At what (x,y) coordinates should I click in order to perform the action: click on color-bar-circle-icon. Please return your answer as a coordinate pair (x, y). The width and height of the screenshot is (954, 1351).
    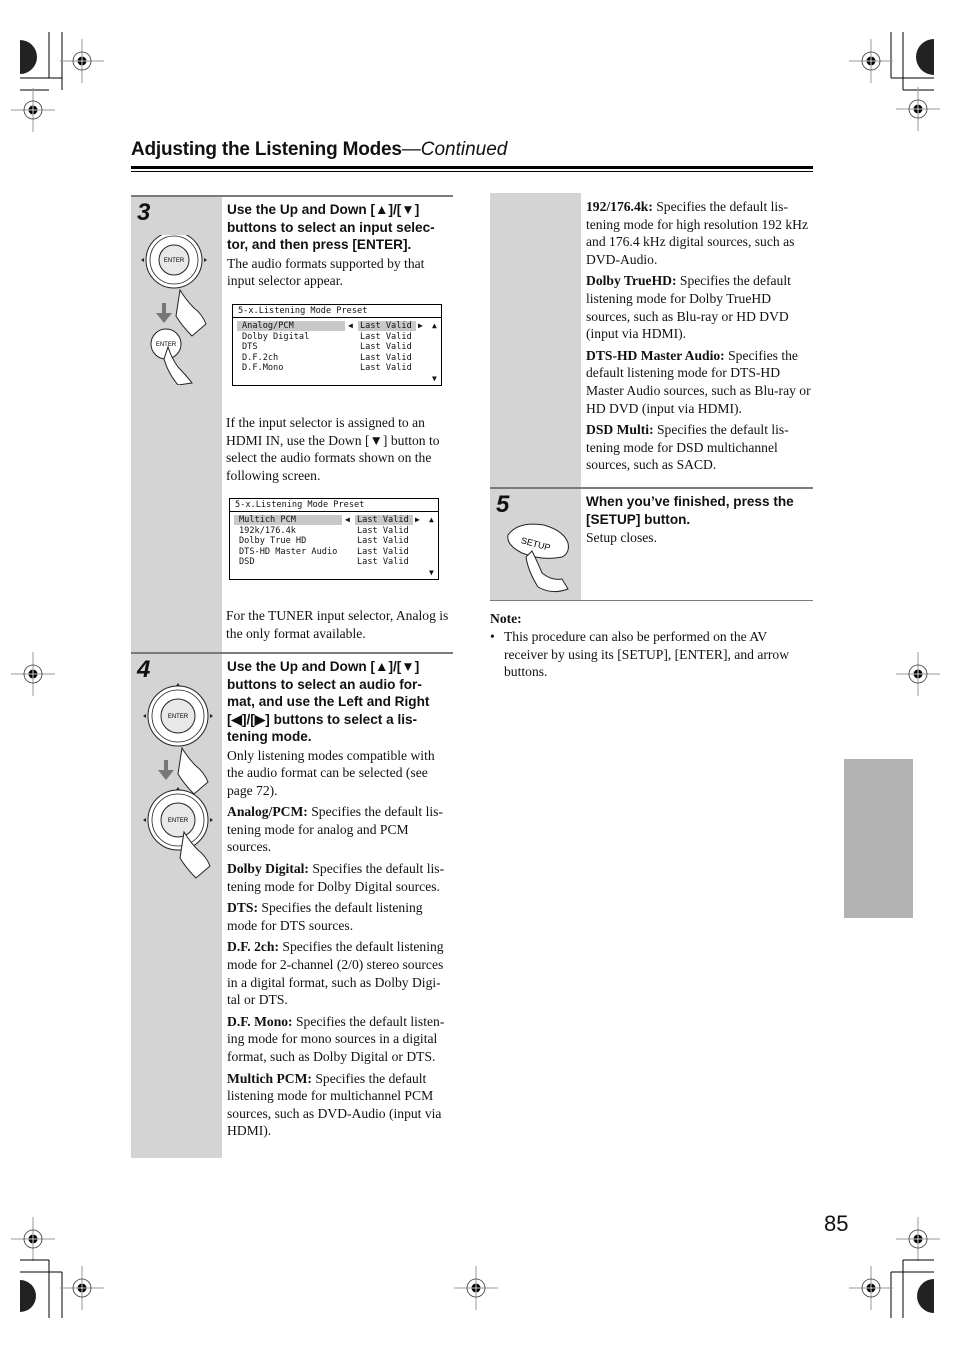
    Looking at the image, I should click on (28, 57).